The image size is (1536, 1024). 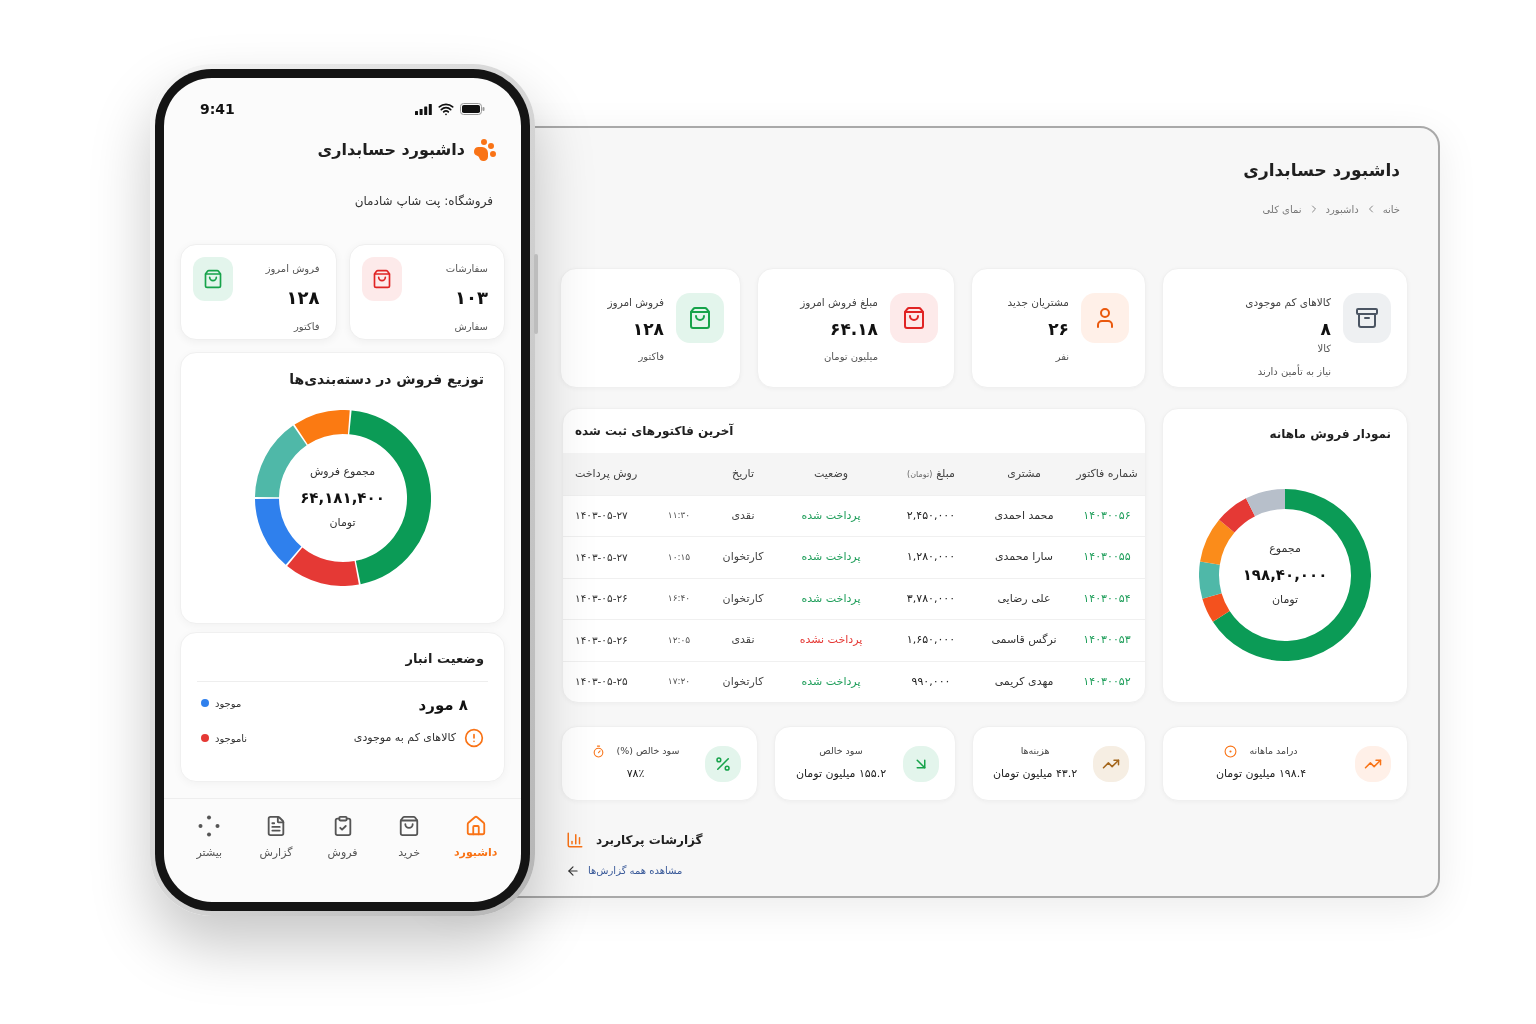 What do you see at coordinates (606, 473) in the screenshot?
I see `column-header: روش پرداخت` at bounding box center [606, 473].